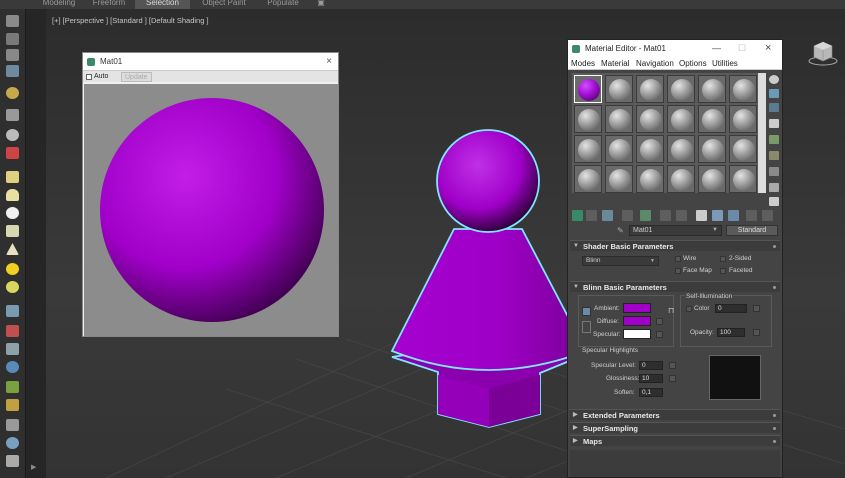  What do you see at coordinates (756, 332) in the screenshot?
I see `opacity-map-button` at bounding box center [756, 332].